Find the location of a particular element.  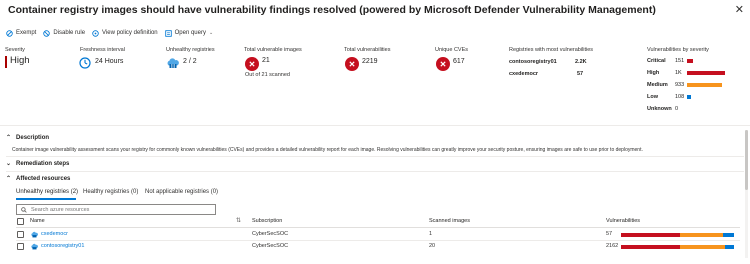

severity-row-count: 108 is located at coordinates (680, 97).